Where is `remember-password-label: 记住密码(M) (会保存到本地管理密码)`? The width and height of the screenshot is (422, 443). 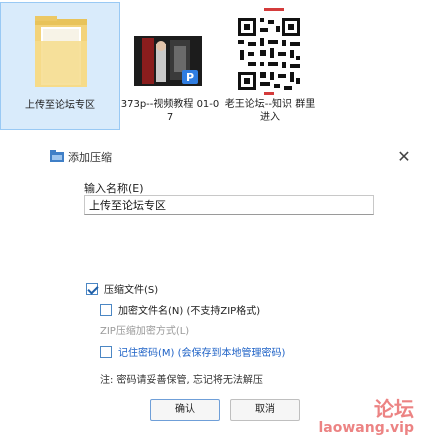
remember-password-label: 记住密码(M) (会保存到本地管理密码) is located at coordinates (202, 353).